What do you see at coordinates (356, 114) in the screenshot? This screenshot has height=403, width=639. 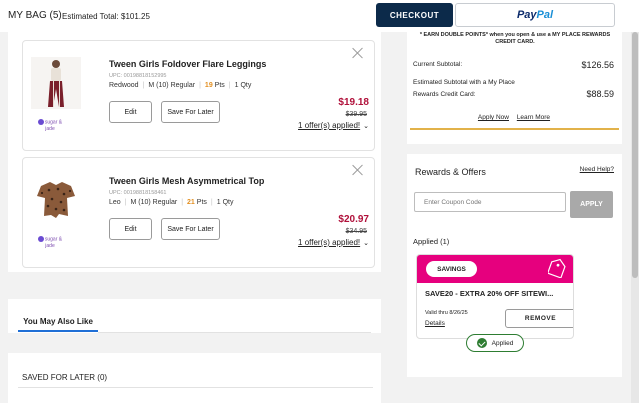 I see `original-price: $39.95` at bounding box center [356, 114].